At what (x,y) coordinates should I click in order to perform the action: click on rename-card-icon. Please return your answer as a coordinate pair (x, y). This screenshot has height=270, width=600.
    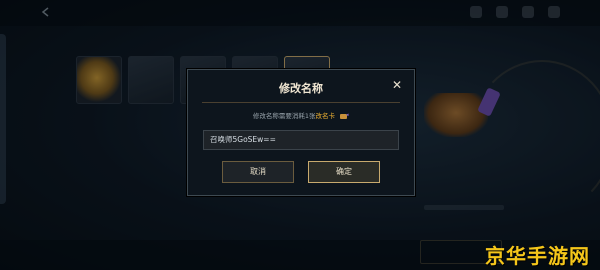
    Looking at the image, I should click on (344, 116).